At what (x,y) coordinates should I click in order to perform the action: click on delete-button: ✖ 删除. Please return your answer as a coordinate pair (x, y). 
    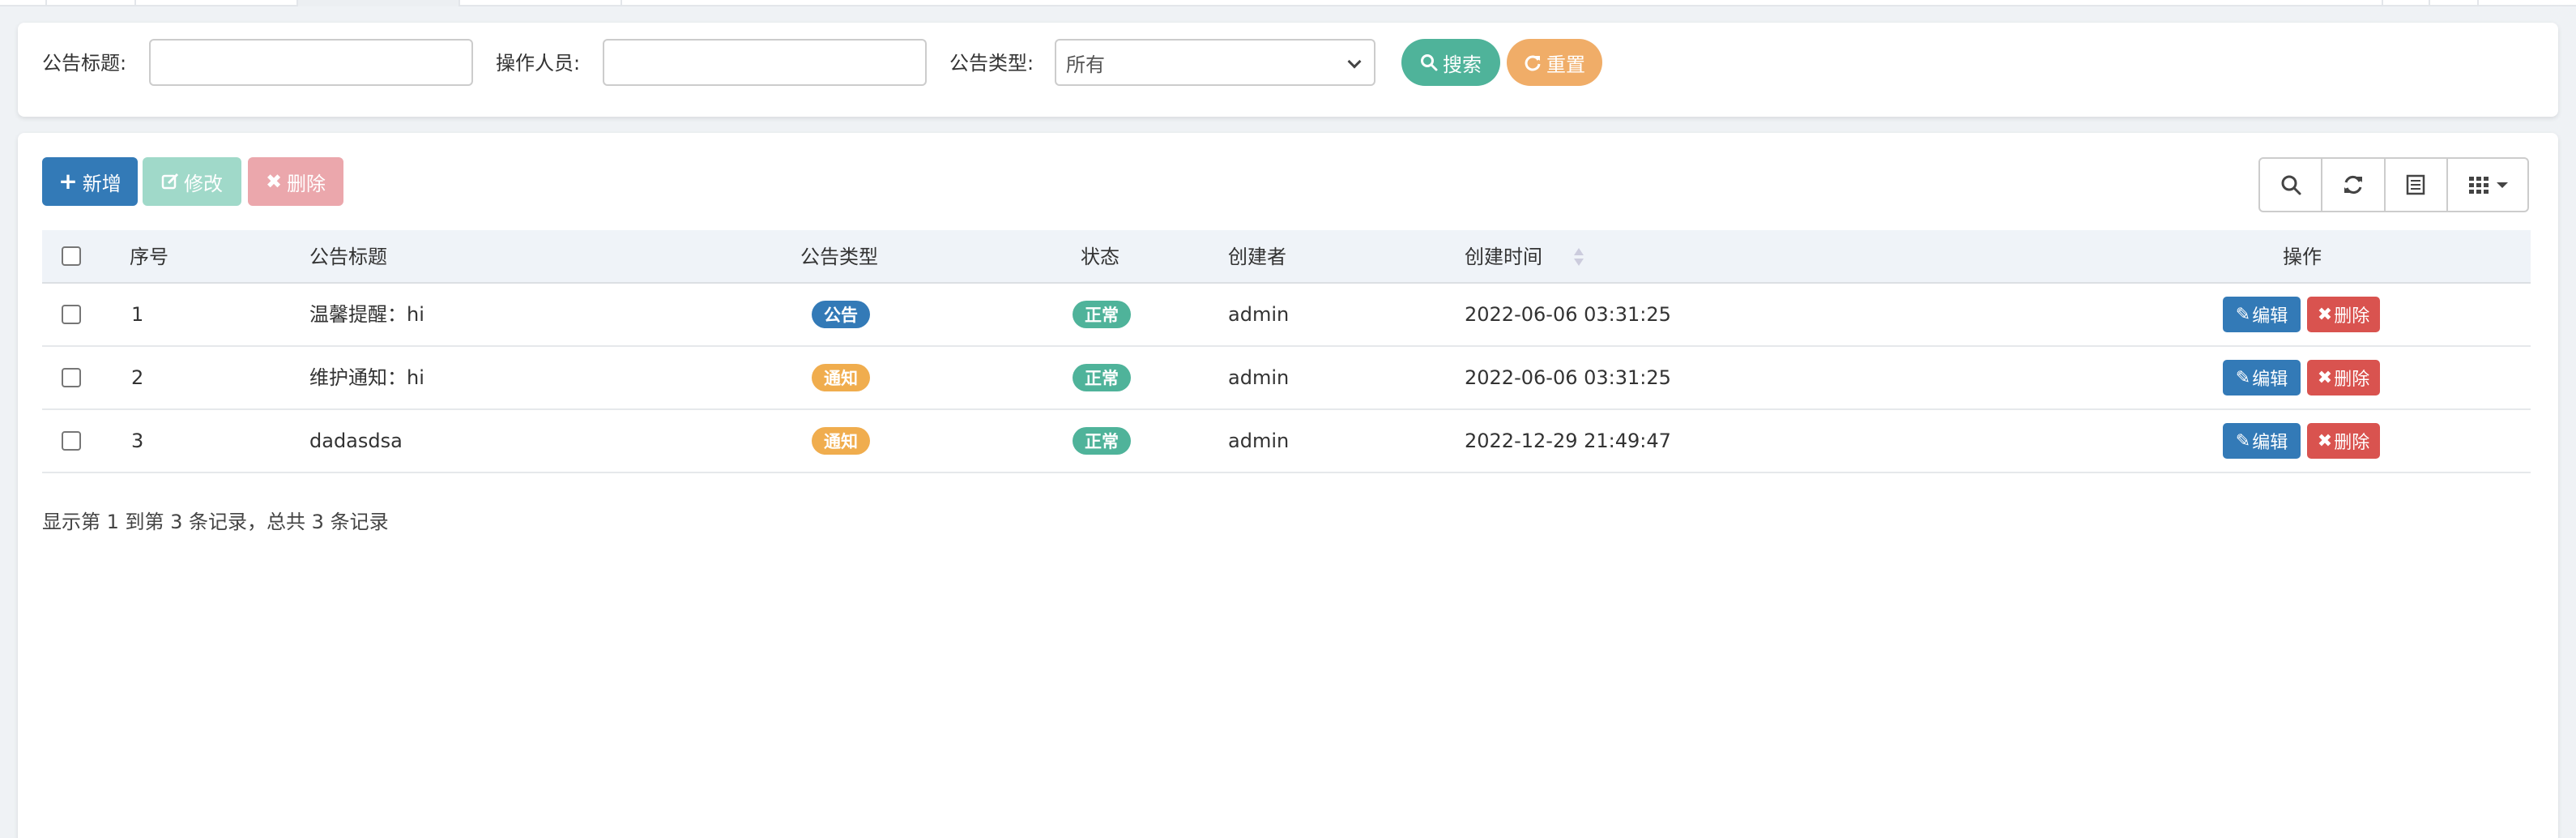
    Looking at the image, I should click on (295, 181).